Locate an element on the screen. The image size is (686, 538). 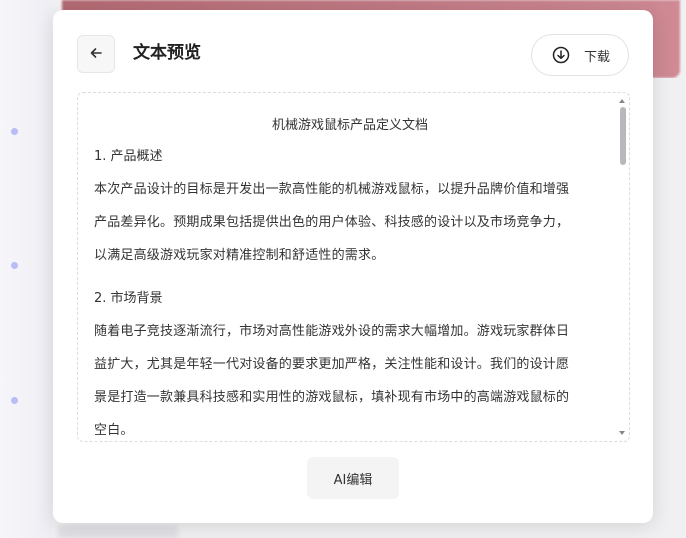
background-sidebar is located at coordinates (26, 269).